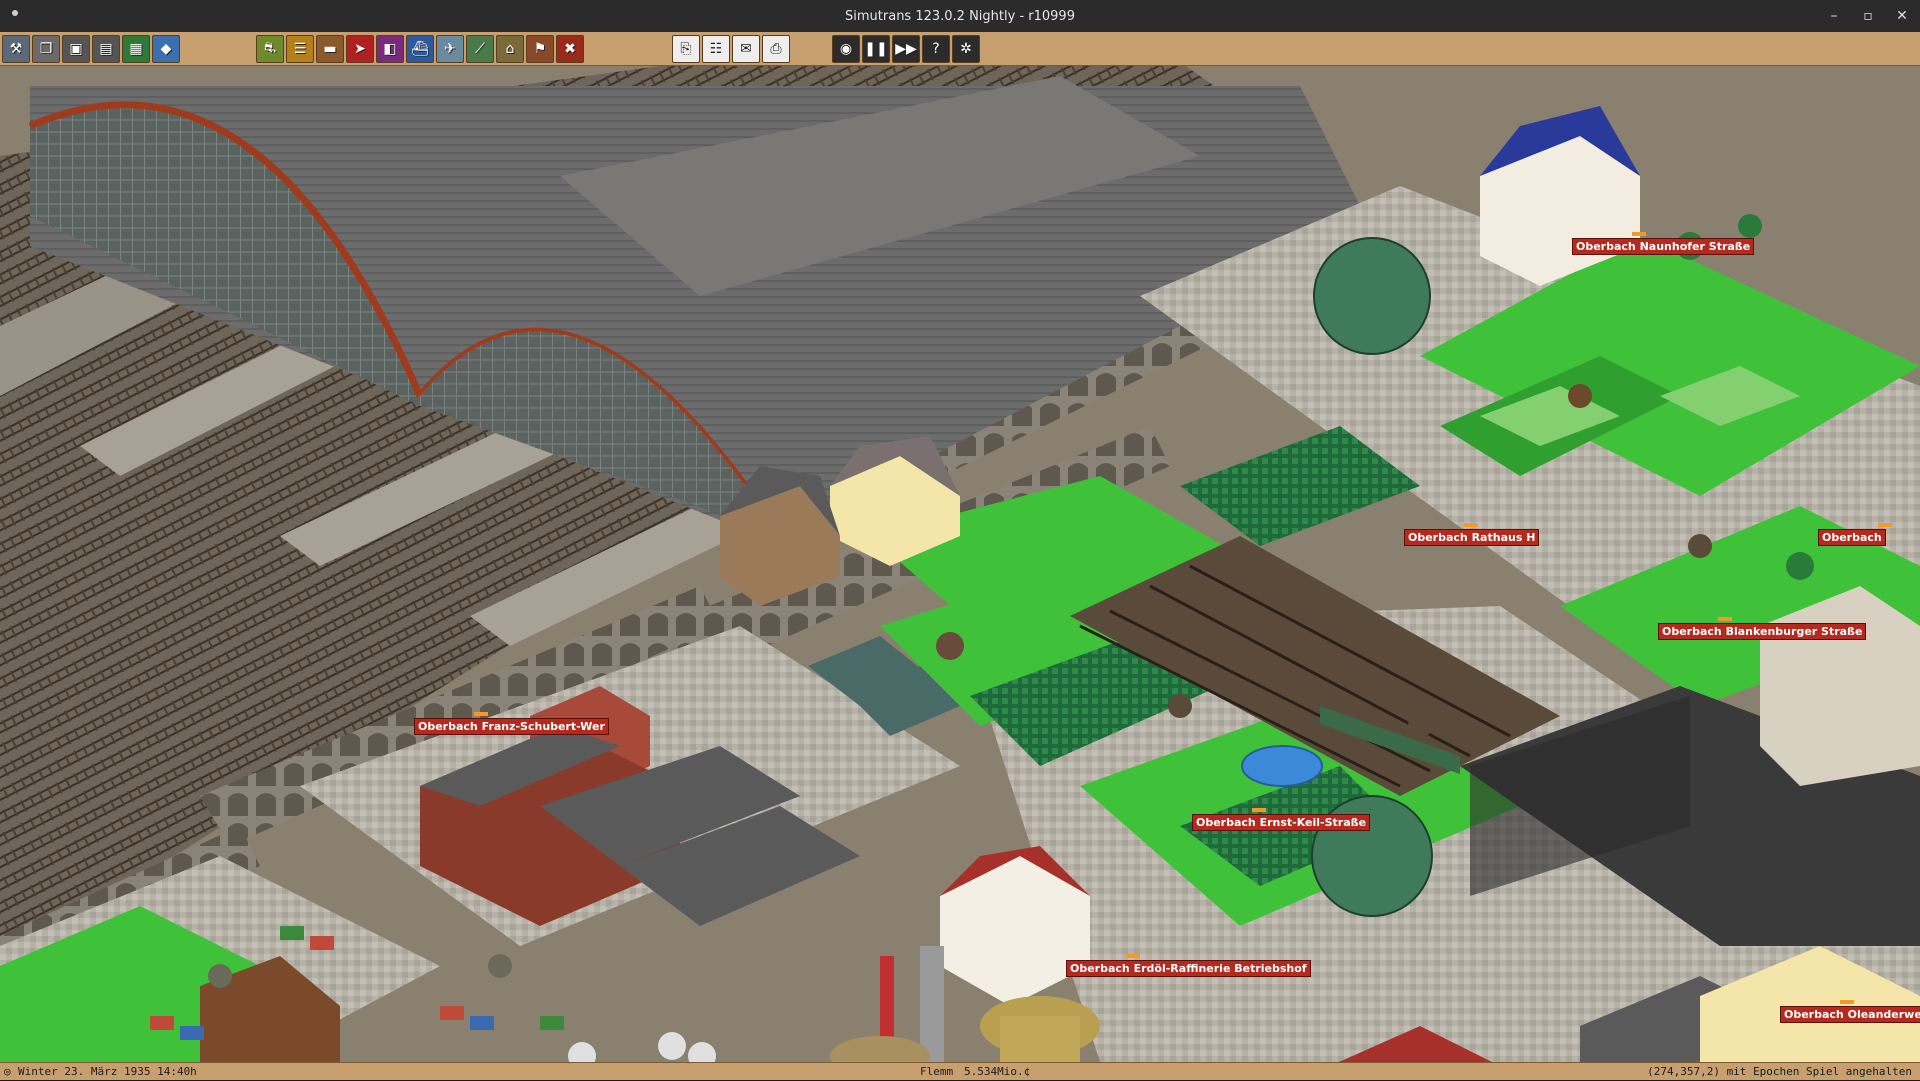  What do you see at coordinates (876, 49) in the screenshot?
I see `pause-button: ❚❚` at bounding box center [876, 49].